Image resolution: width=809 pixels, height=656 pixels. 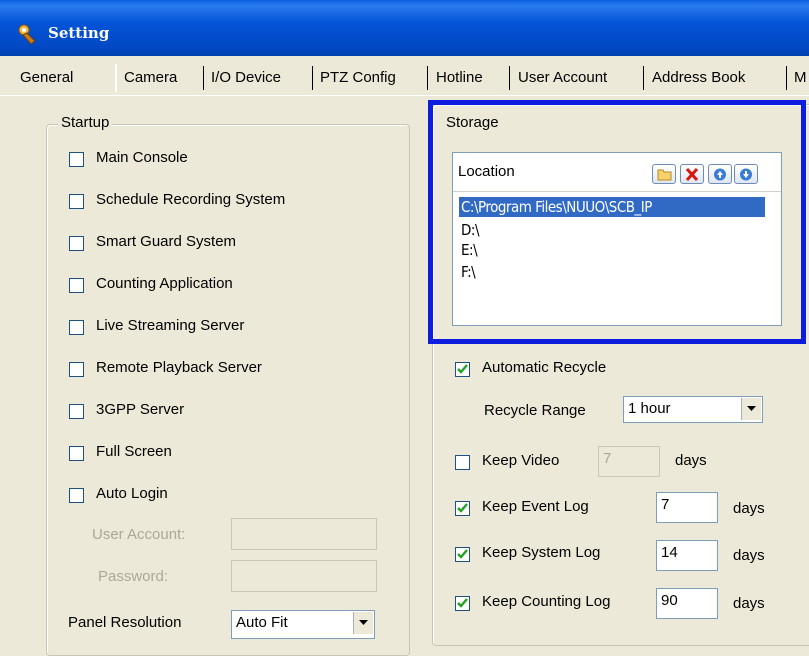 I want to click on recycle-range-label: Recycle Range, so click(x=535, y=410).